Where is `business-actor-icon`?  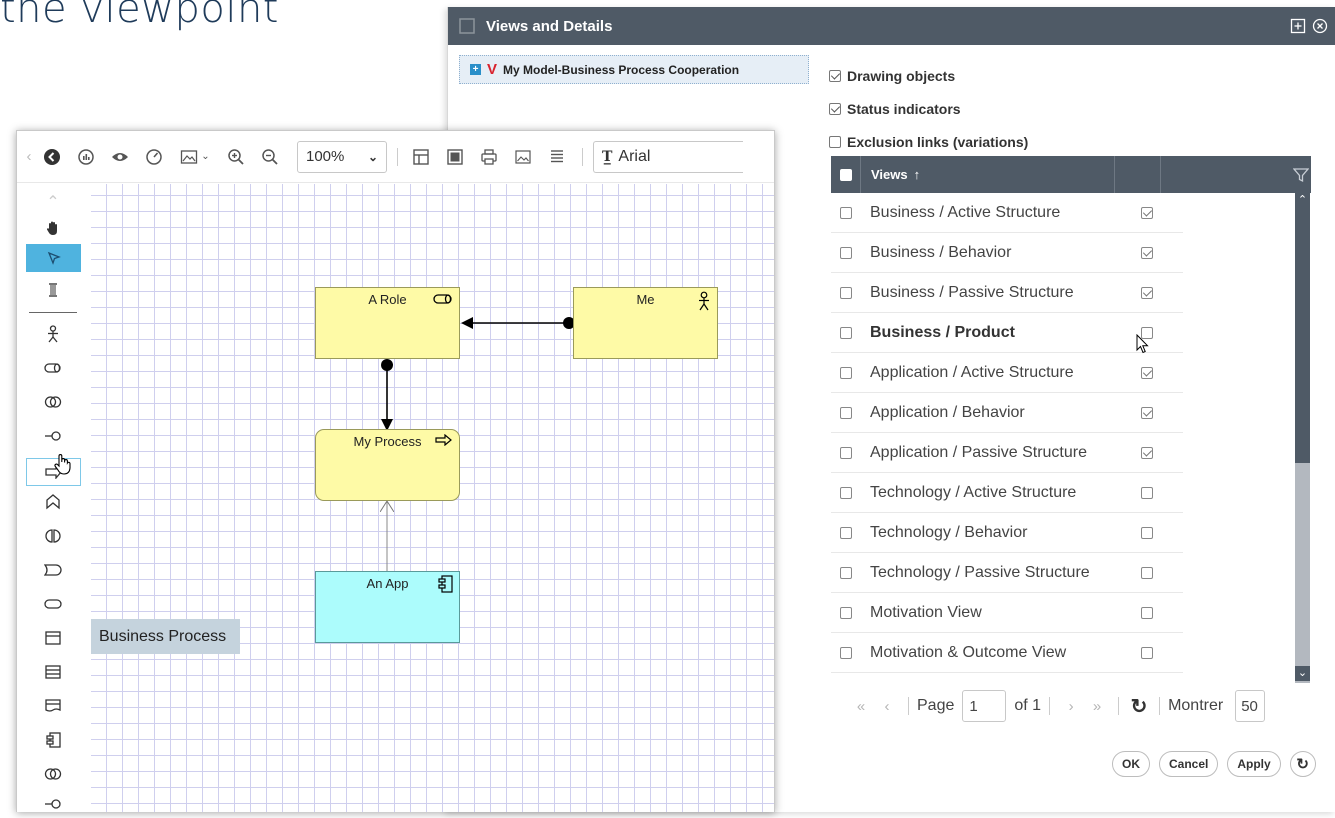 business-actor-icon is located at coordinates (53, 334).